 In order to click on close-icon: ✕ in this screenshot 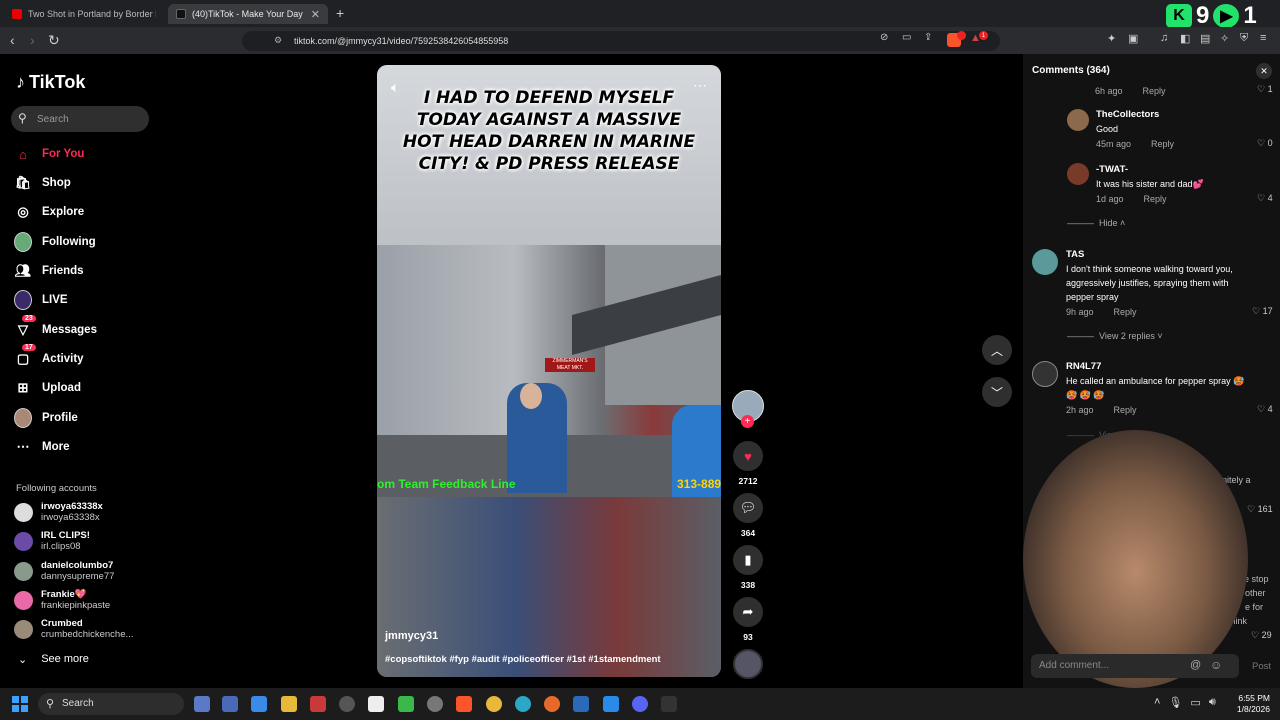, I will do `click(1264, 71)`.